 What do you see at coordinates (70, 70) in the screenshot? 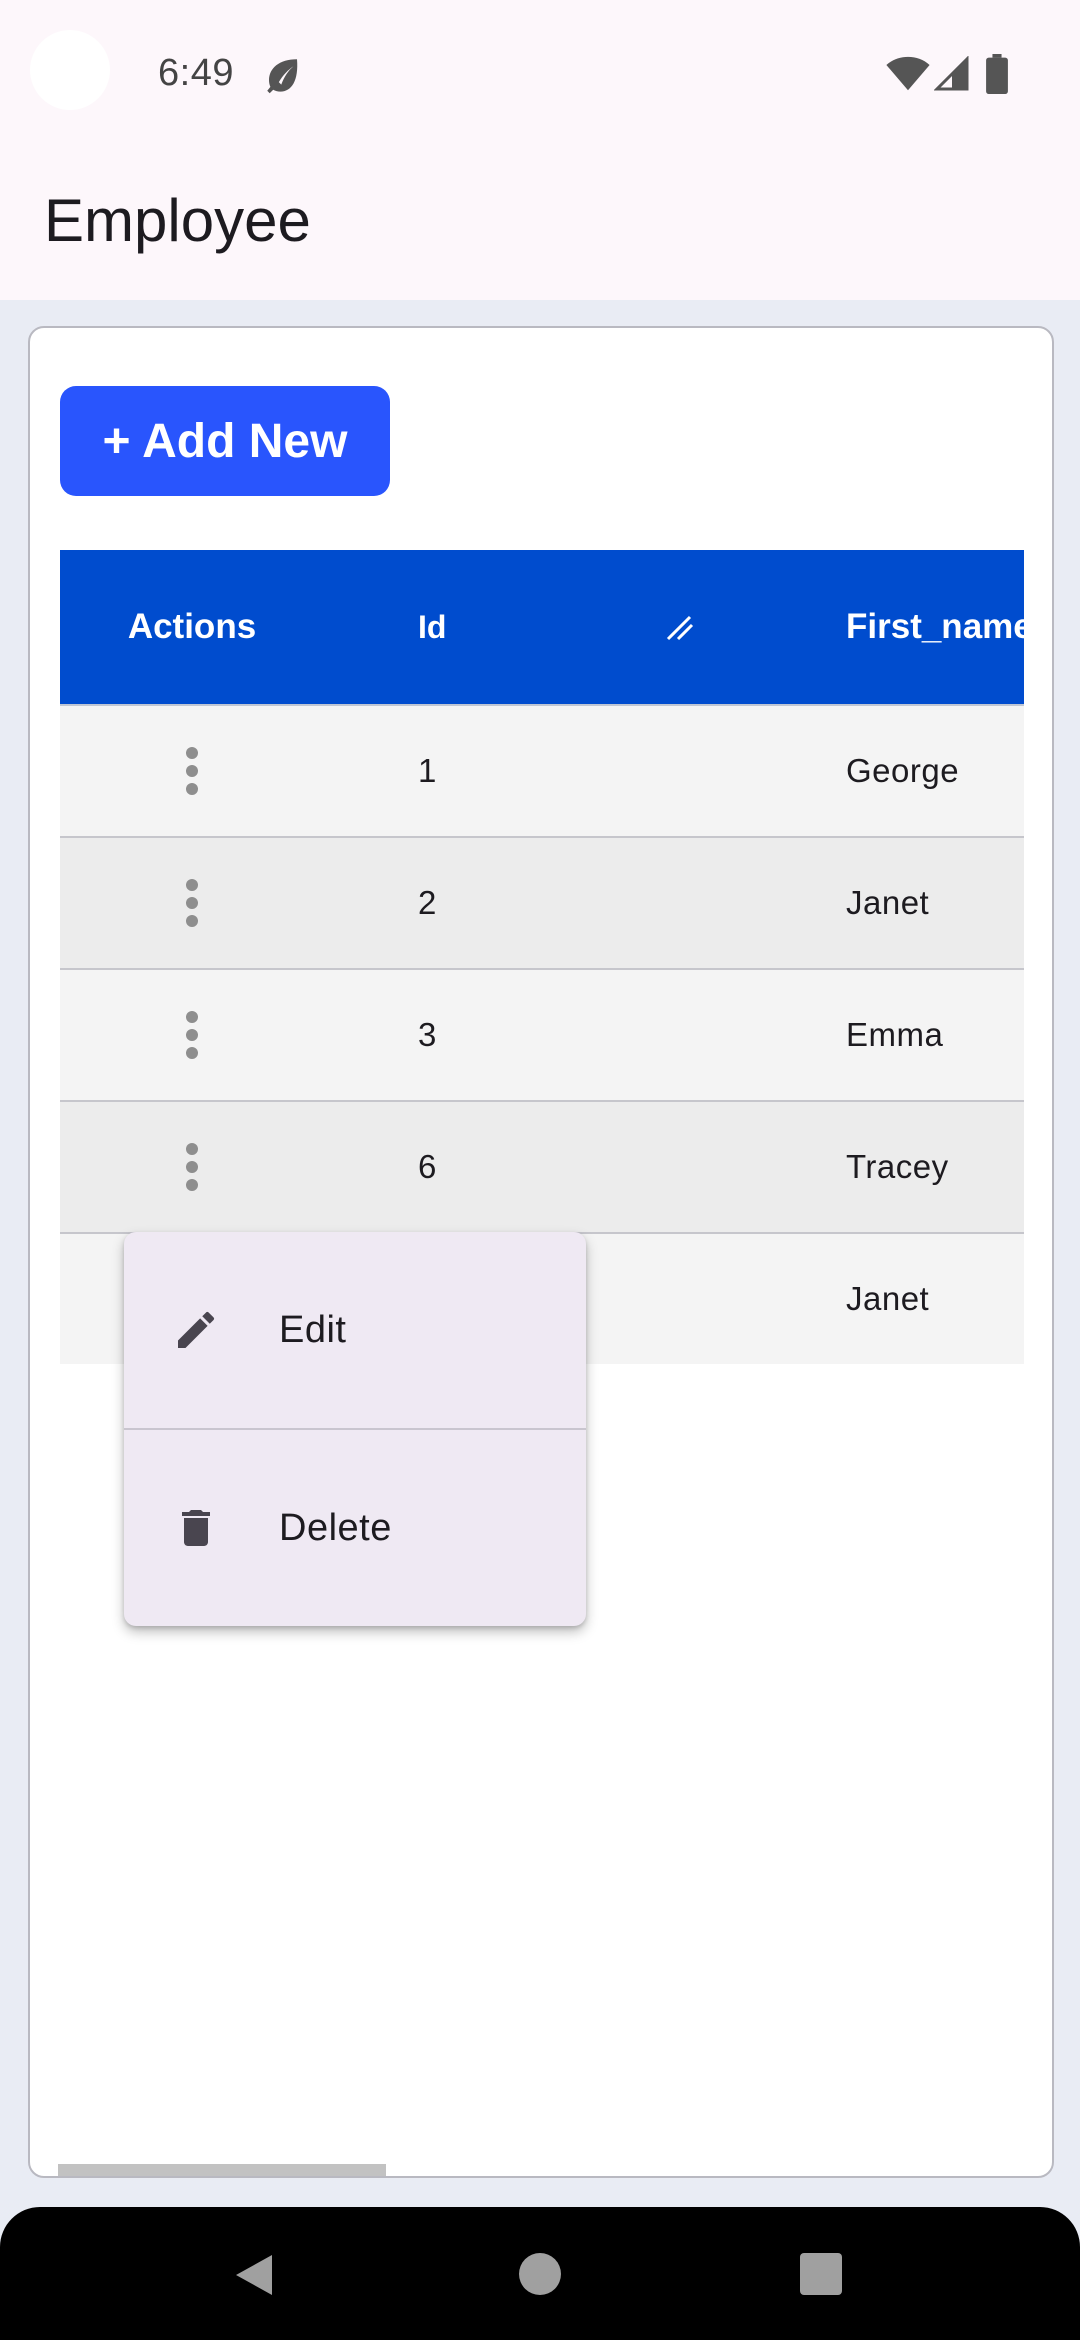
I see `camera-cutout` at bounding box center [70, 70].